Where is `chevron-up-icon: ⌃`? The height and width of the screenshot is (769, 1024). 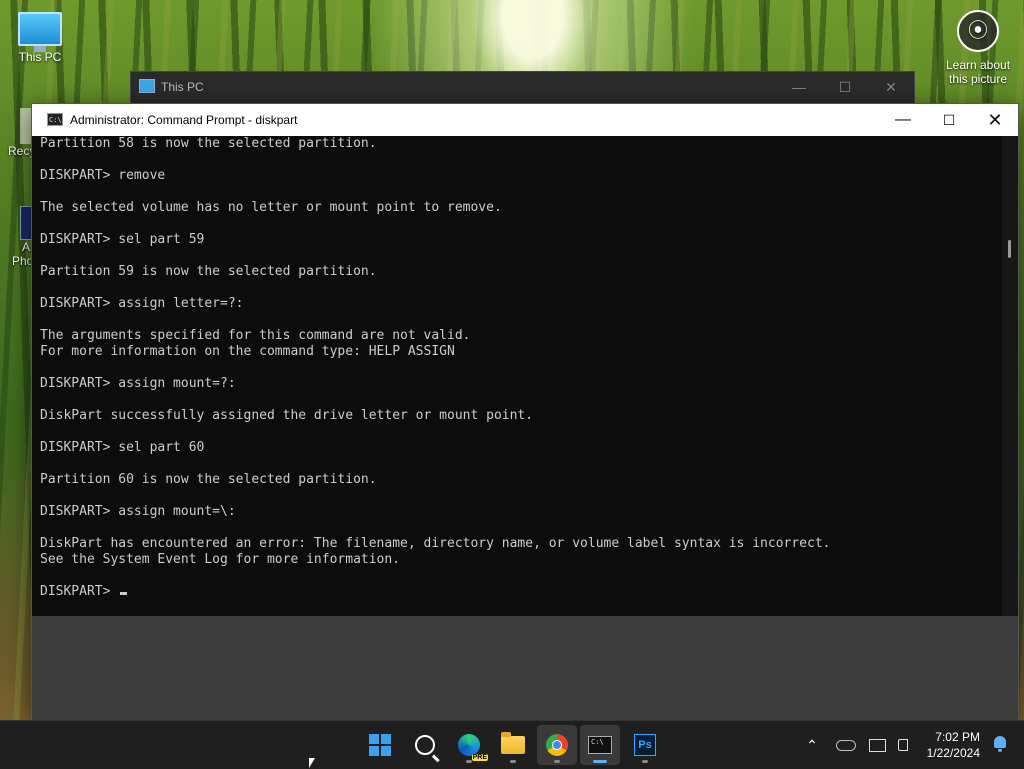 chevron-up-icon: ⌃ is located at coordinates (812, 744).